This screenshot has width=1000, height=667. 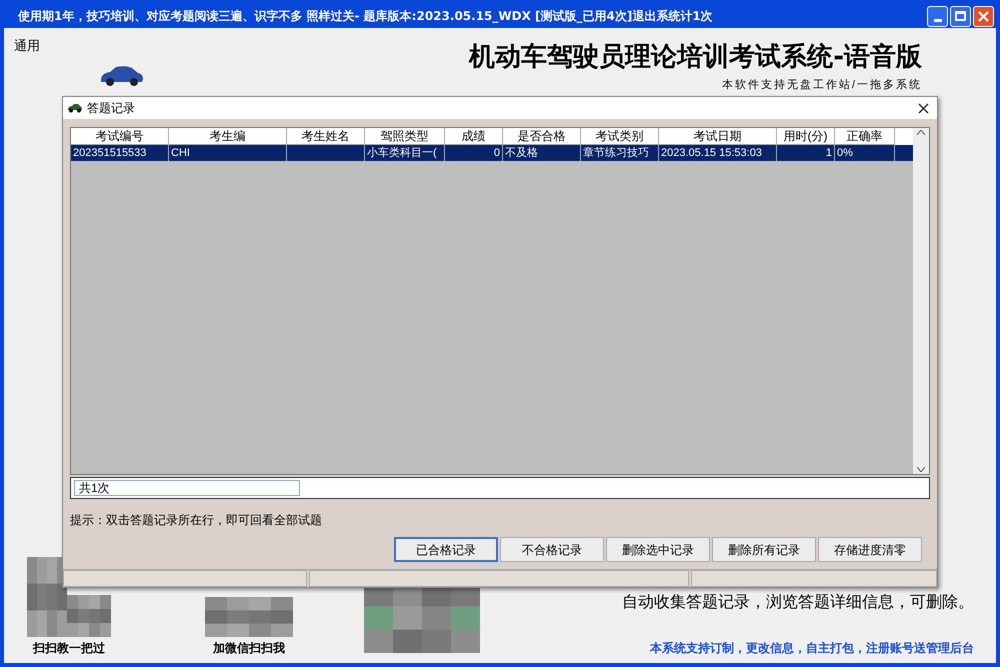 I want to click on table-cell: CHI, so click(x=228, y=153).